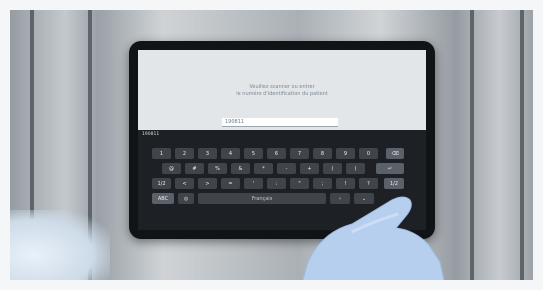 The height and width of the screenshot is (290, 543). What do you see at coordinates (55, 250) in the screenshot?
I see `sleeve-blur` at bounding box center [55, 250].